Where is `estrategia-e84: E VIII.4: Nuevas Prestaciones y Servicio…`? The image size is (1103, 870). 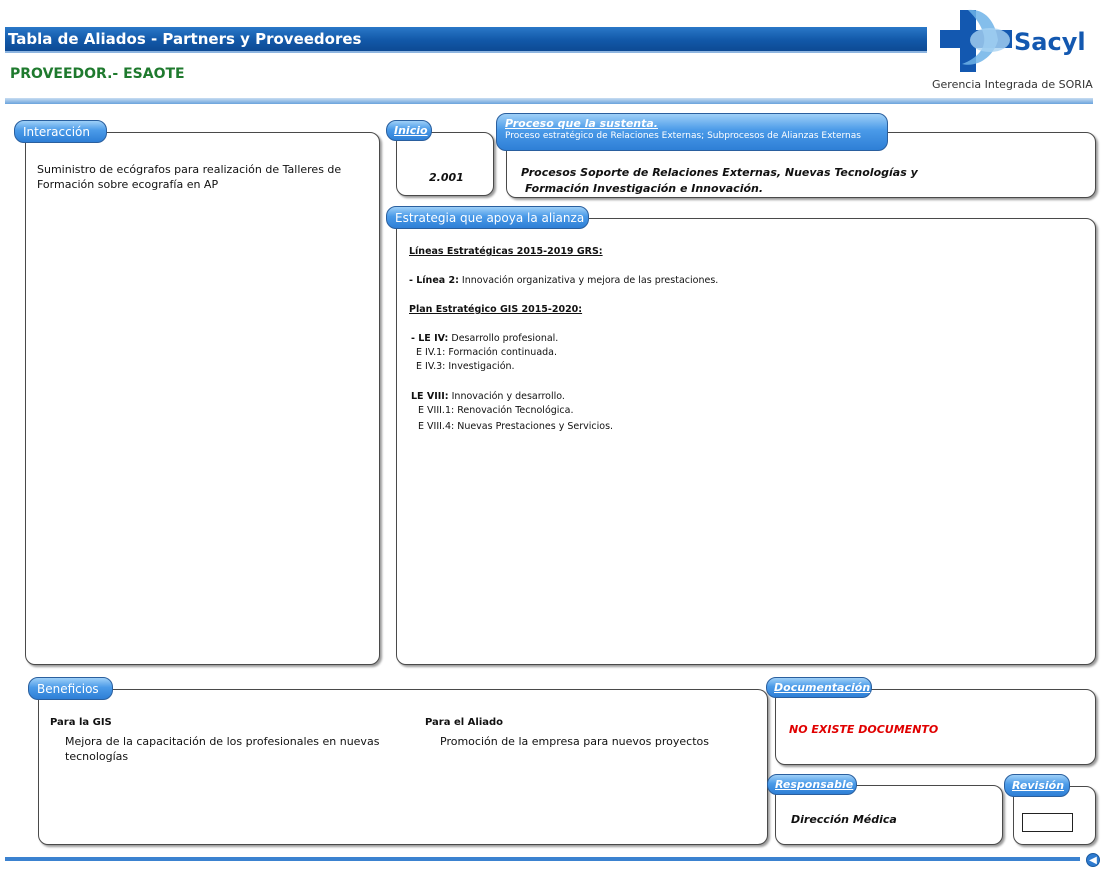
estrategia-e84: E VIII.4: Nuevas Prestaciones y Servicio… is located at coordinates (516, 426).